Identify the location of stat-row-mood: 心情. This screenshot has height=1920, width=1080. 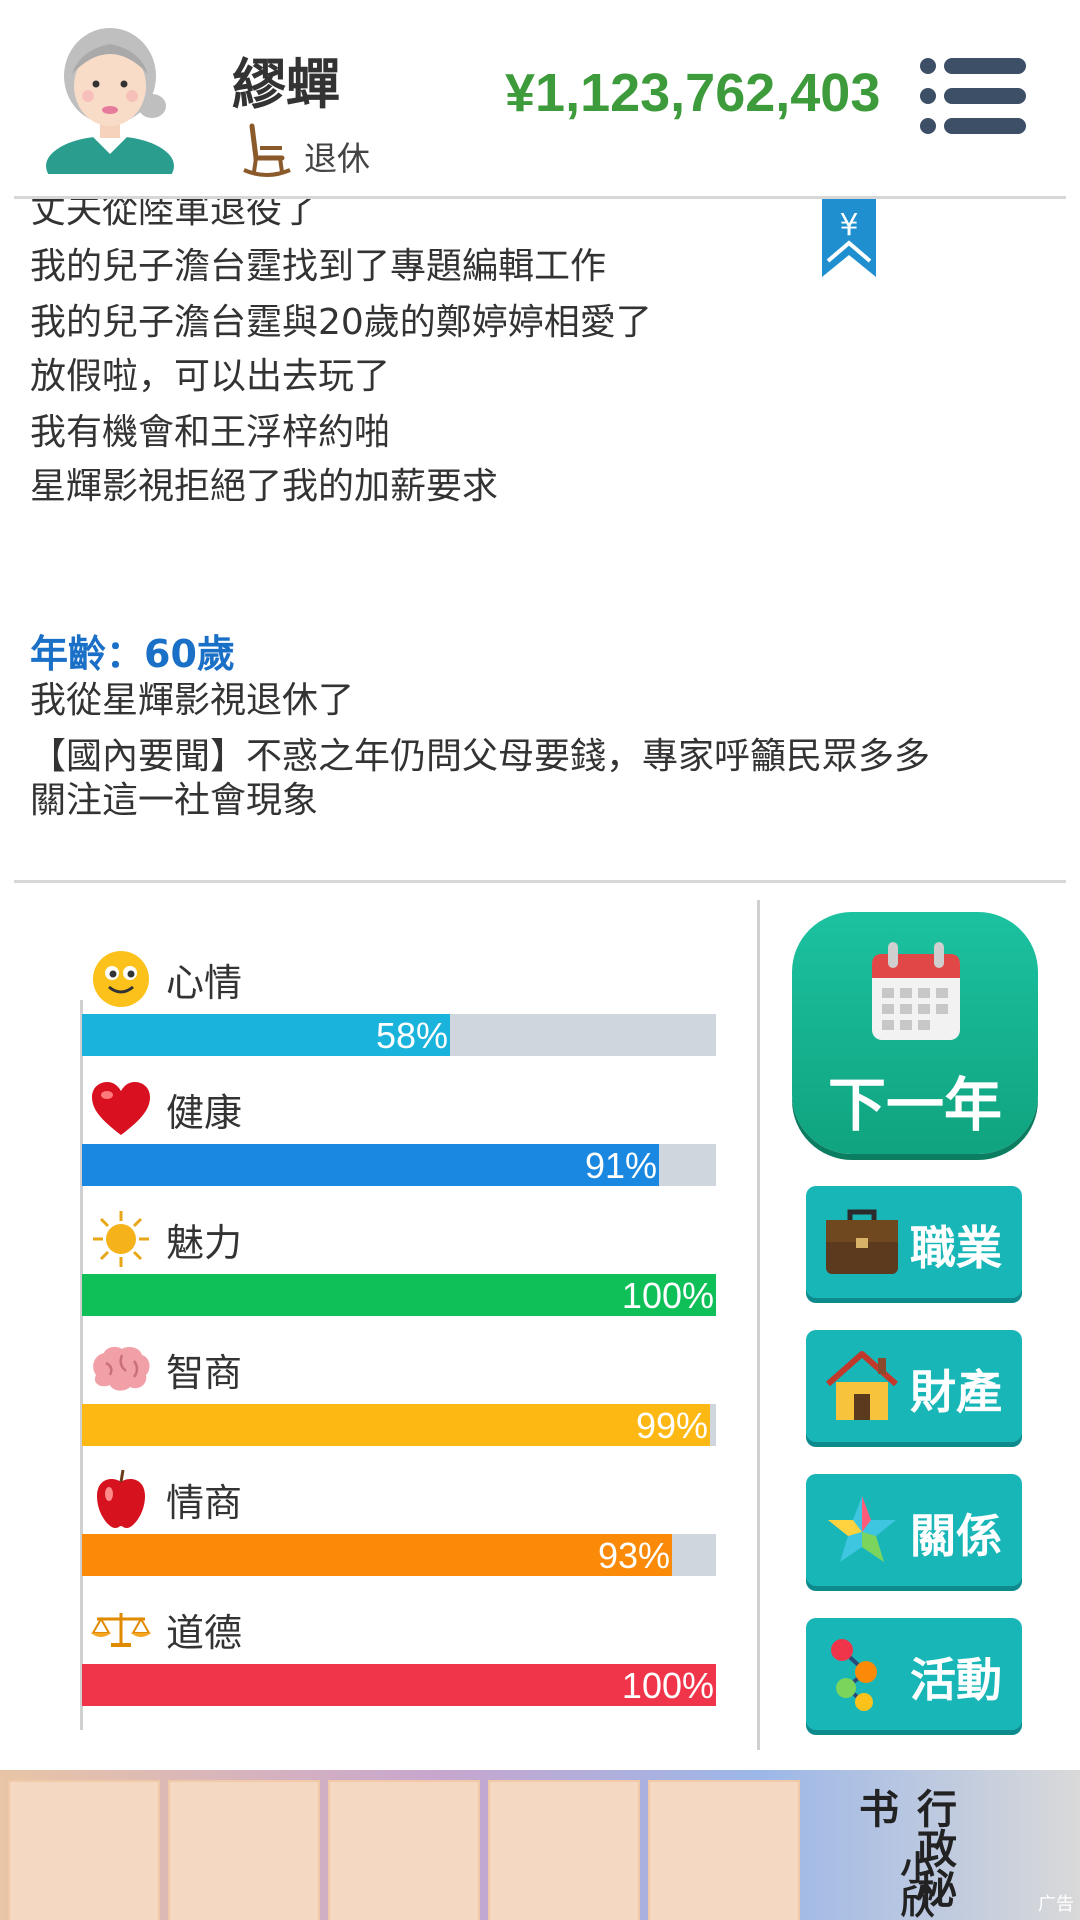
(165, 979).